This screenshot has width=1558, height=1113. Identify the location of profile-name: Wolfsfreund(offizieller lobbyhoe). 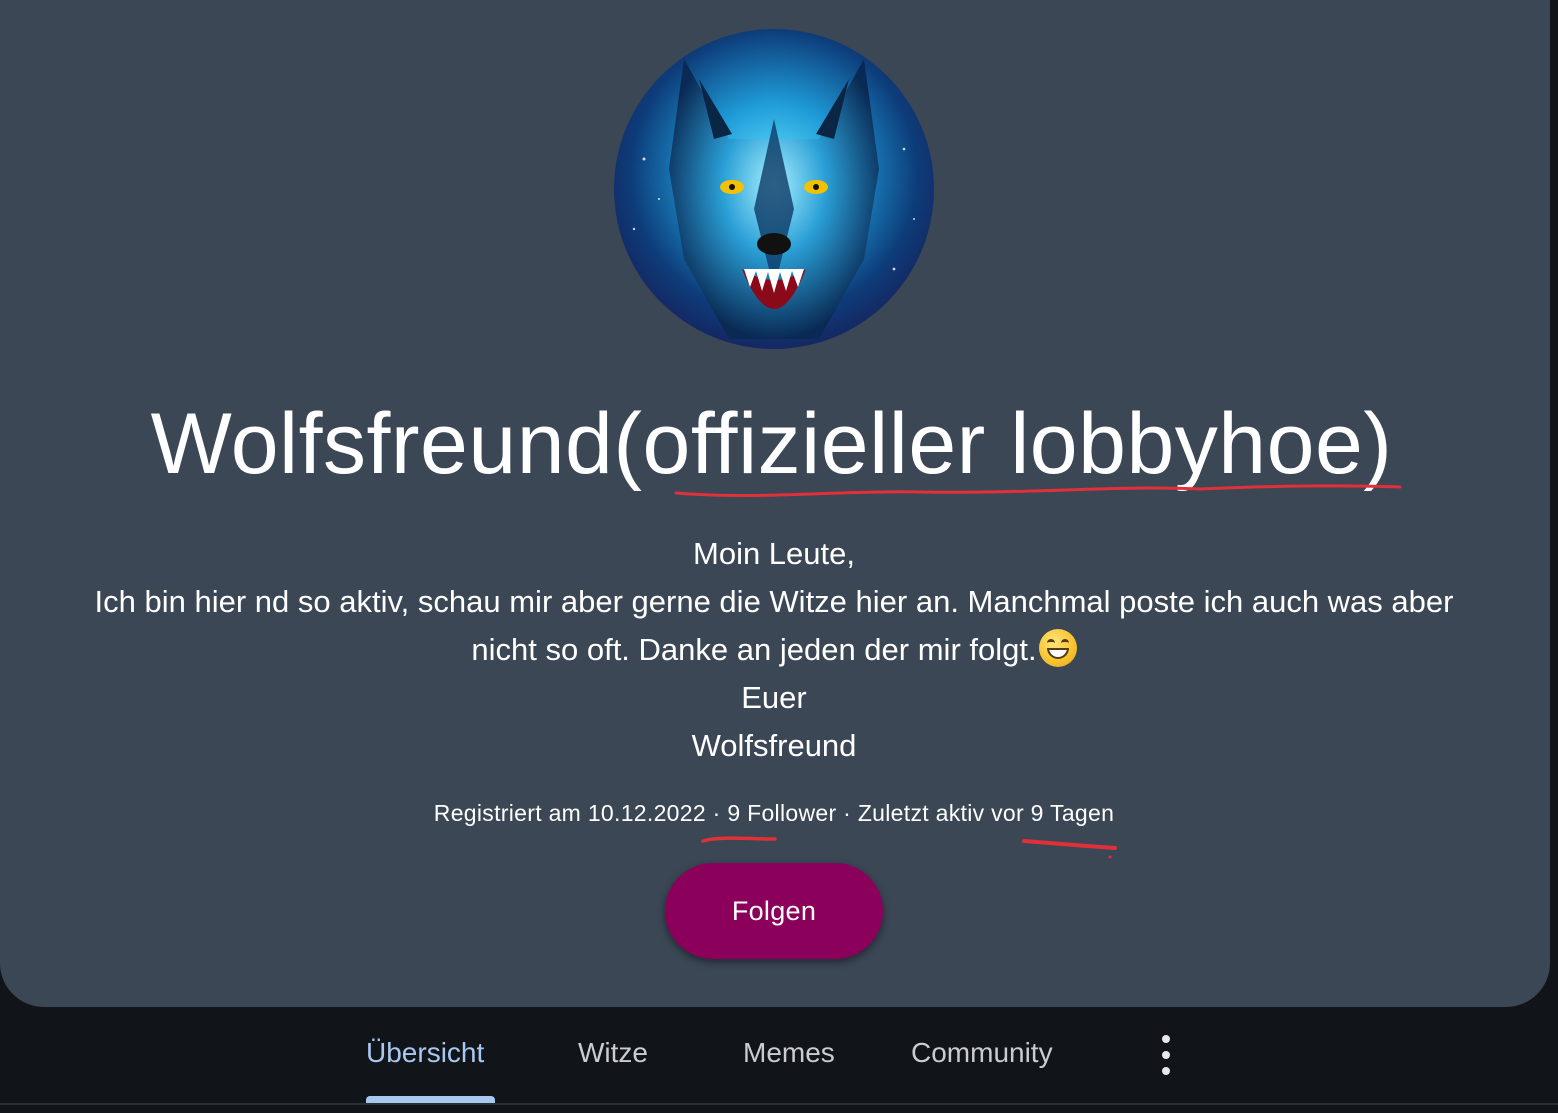
(771, 444).